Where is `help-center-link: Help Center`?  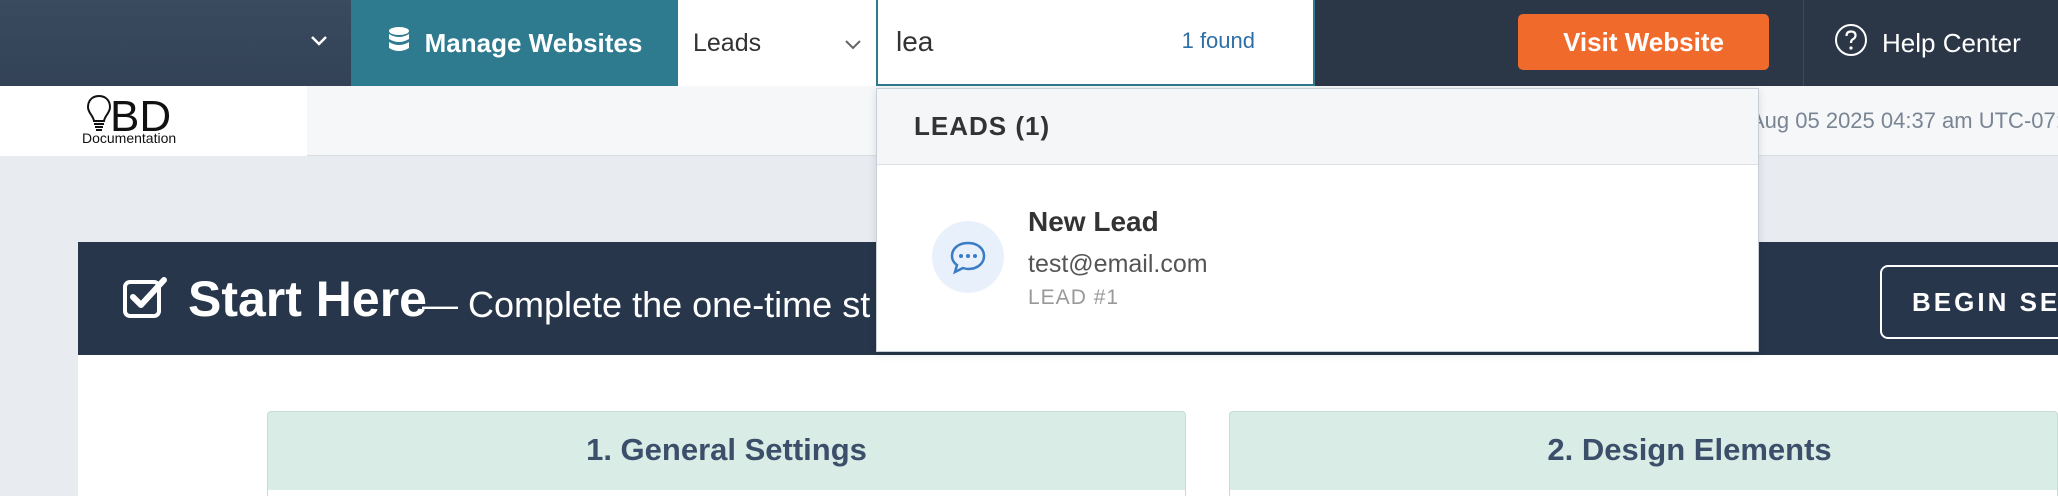 help-center-link: Help Center is located at coordinates (1927, 43).